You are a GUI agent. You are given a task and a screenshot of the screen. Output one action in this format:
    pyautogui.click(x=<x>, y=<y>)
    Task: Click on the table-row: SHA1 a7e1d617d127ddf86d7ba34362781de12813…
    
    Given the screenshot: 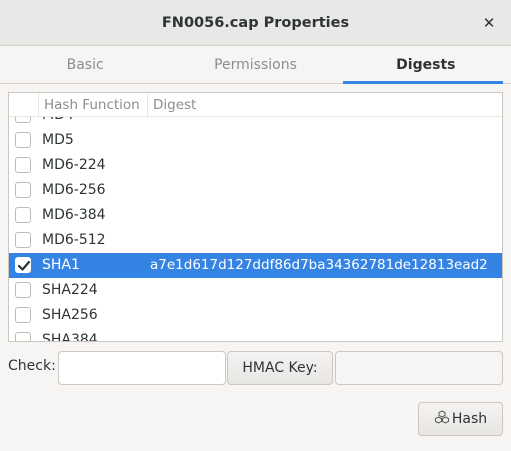 What is the action you would take?
    pyautogui.click(x=255, y=265)
    